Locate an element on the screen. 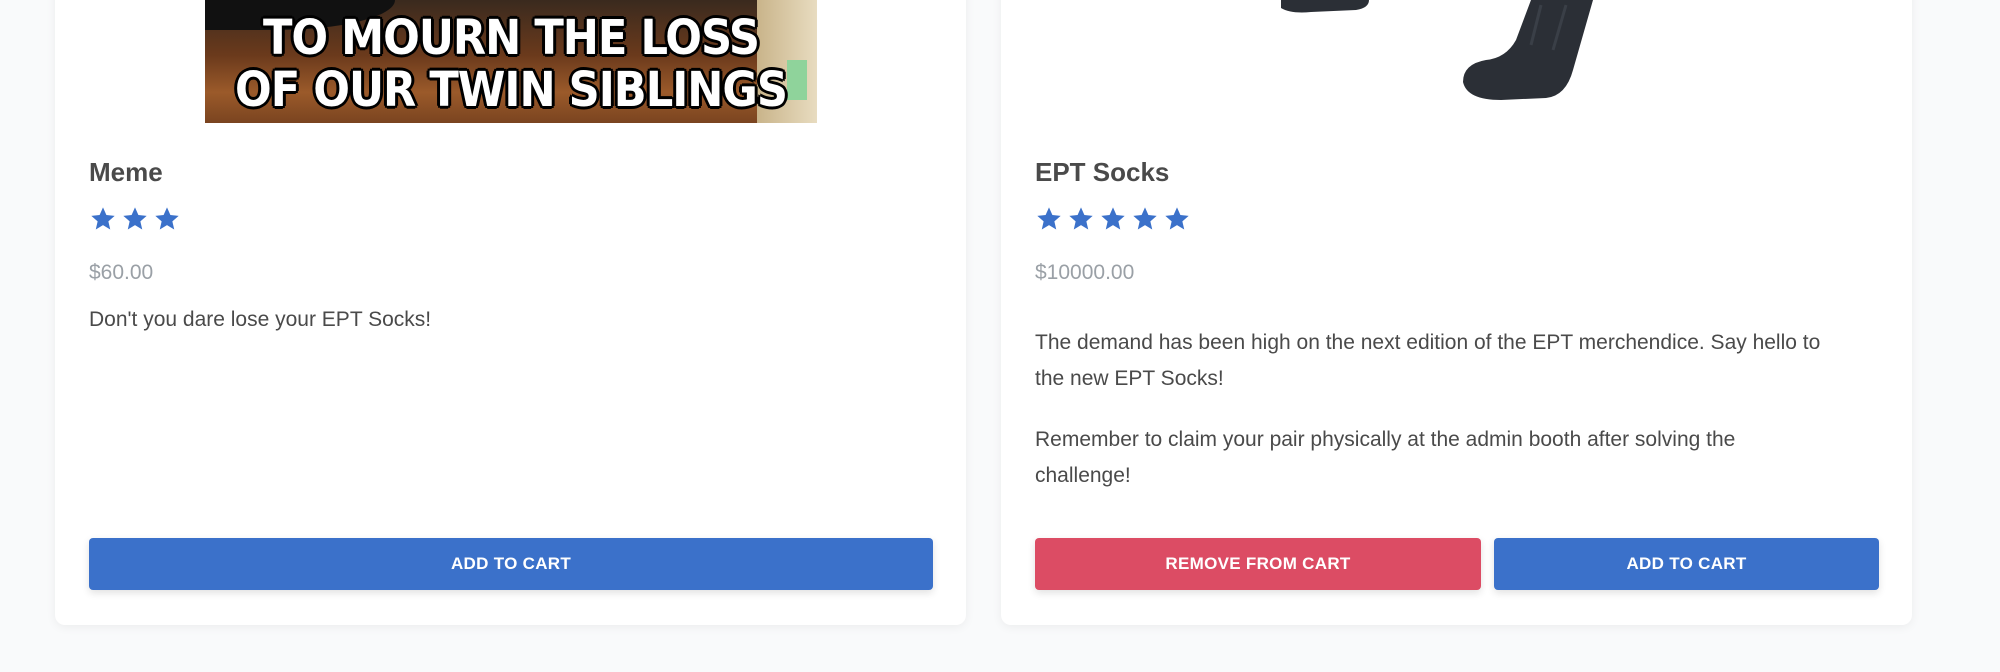 The width and height of the screenshot is (2000, 672). product-description: Don't you dare lose your EPT Socks! is located at coordinates (260, 319).